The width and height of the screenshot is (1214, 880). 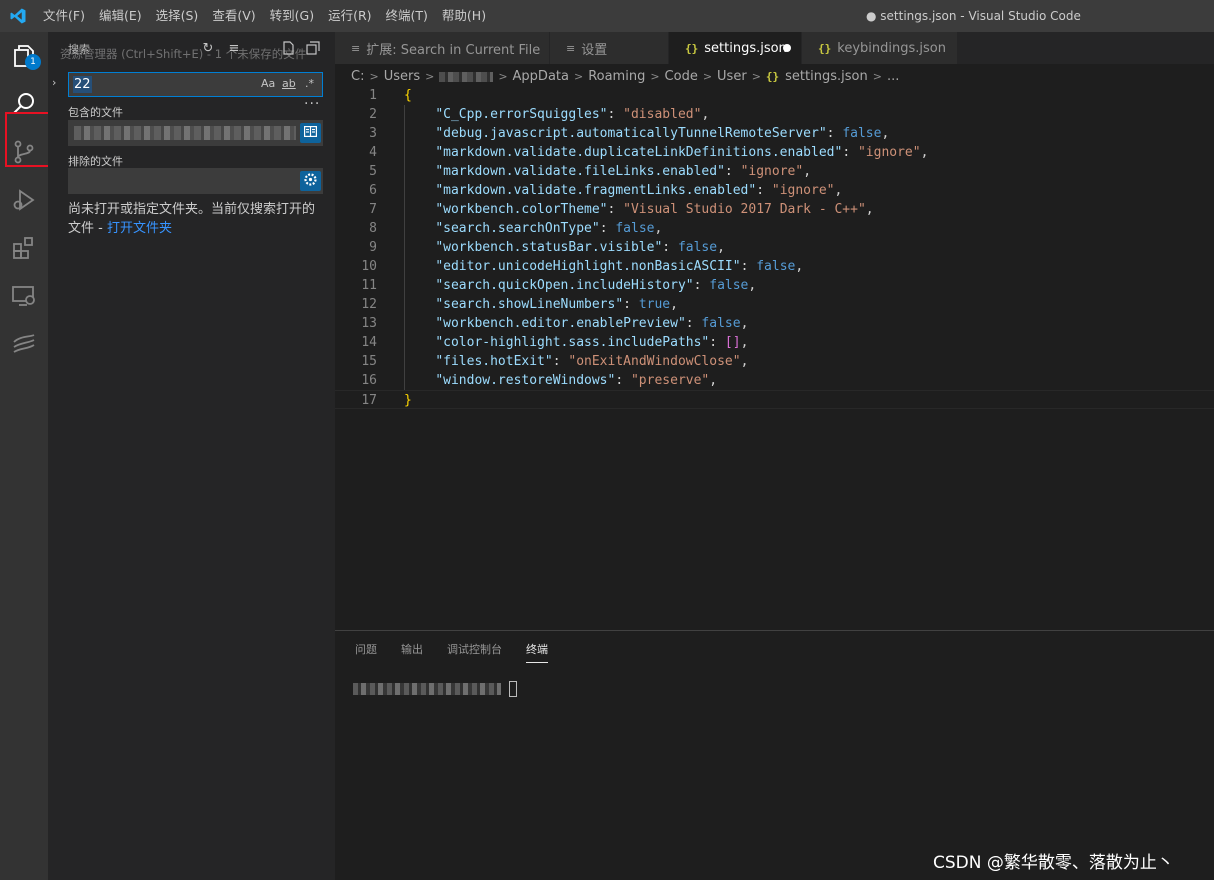 What do you see at coordinates (891, 48) in the screenshot?
I see `tab-label: keybindings.json` at bounding box center [891, 48].